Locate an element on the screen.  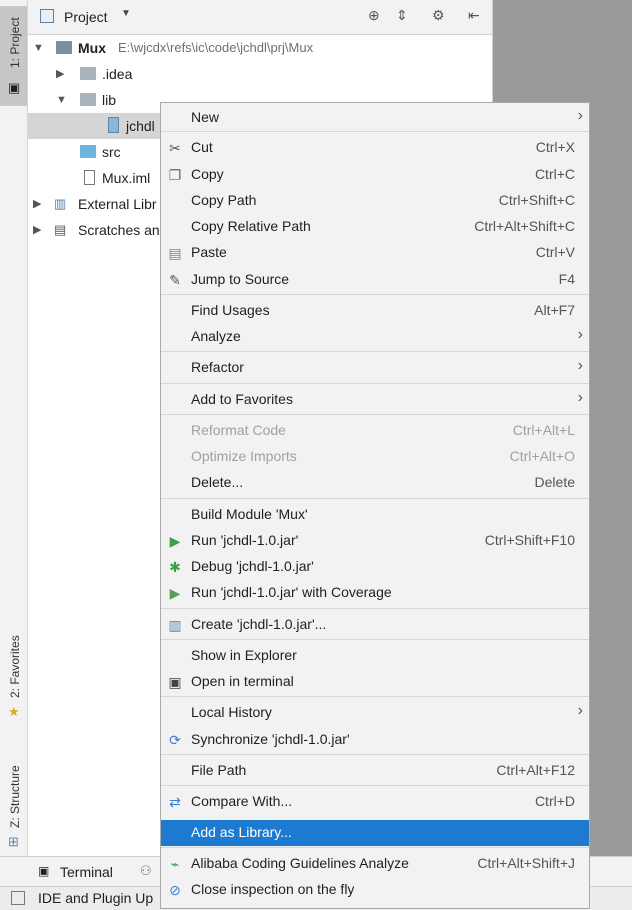
tree-label: jchdl is located at coordinates (140, 126).